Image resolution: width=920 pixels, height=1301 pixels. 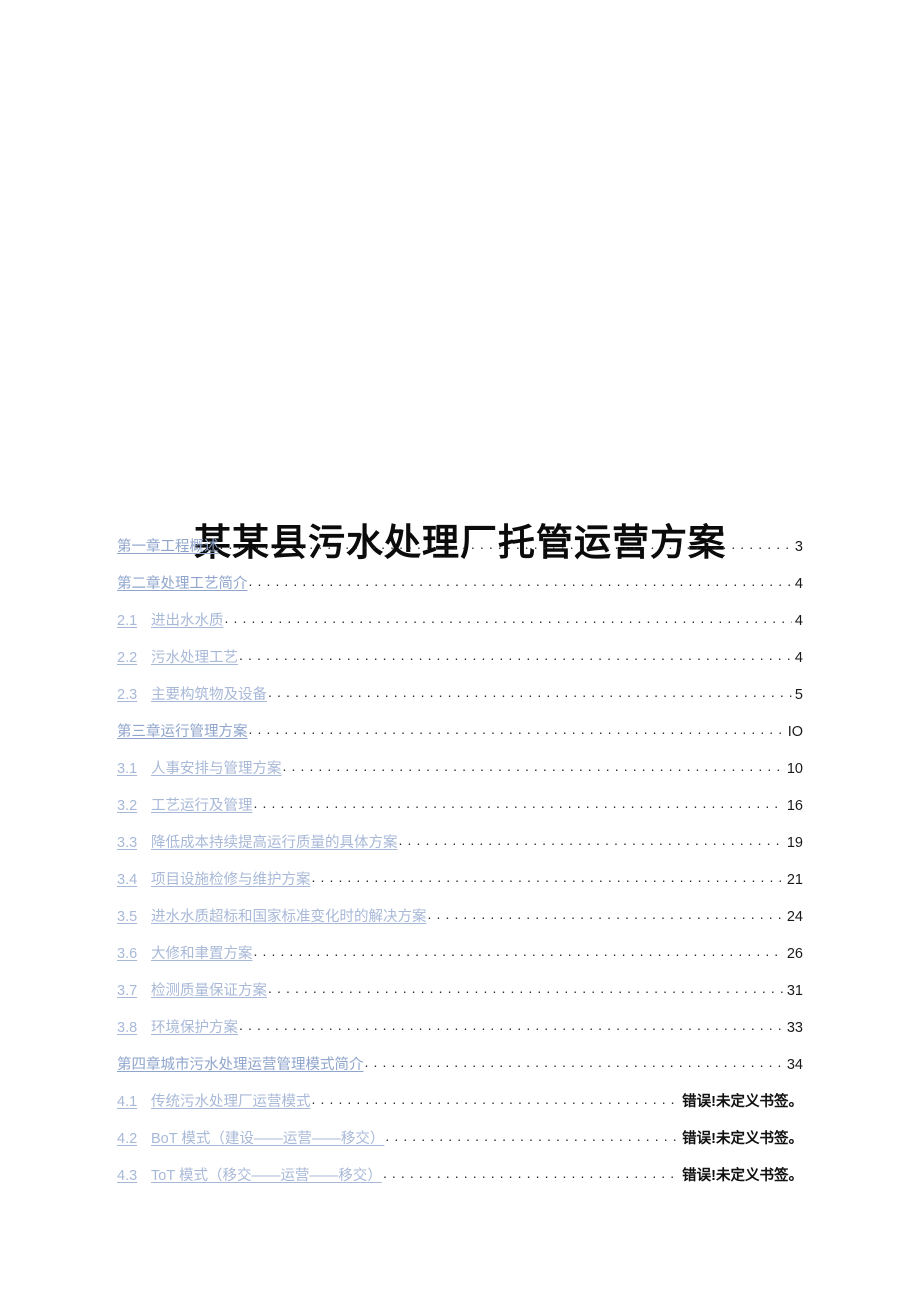 What do you see at coordinates (798, 695) in the screenshot?
I see `toc-page-number: 5` at bounding box center [798, 695].